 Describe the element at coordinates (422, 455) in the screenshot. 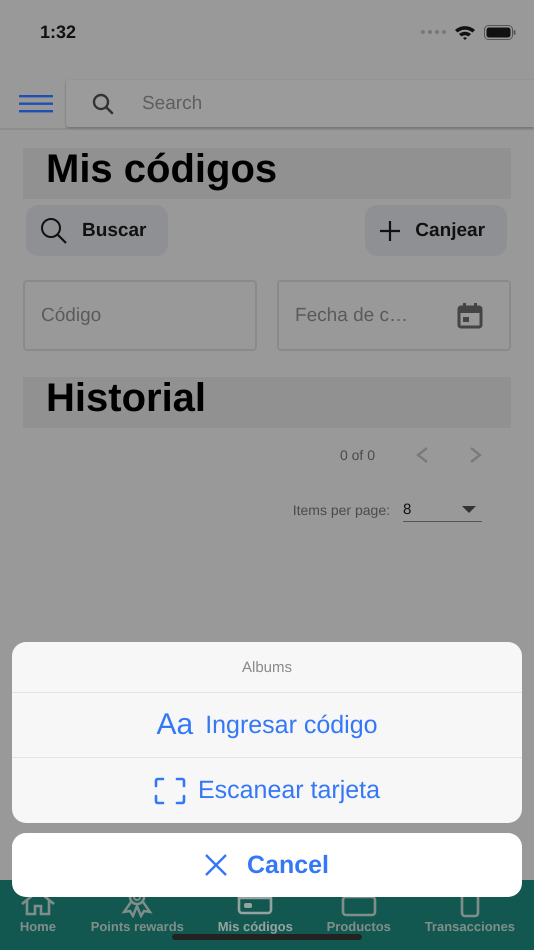

I see `previous-page-icon` at that location.